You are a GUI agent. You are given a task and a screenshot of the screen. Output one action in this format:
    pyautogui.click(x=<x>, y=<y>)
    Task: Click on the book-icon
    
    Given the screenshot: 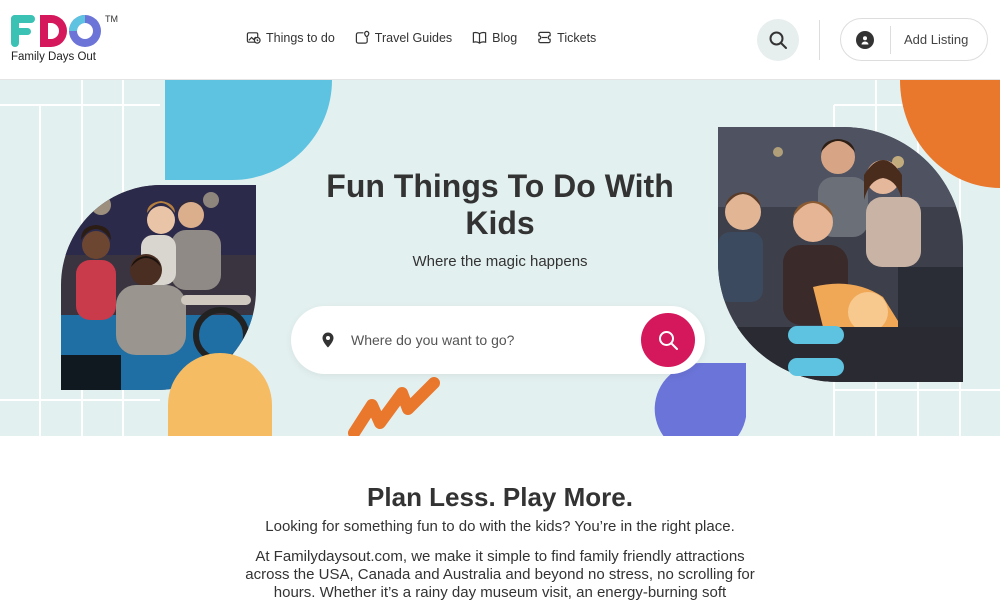 What is the action you would take?
    pyautogui.click(x=479, y=37)
    